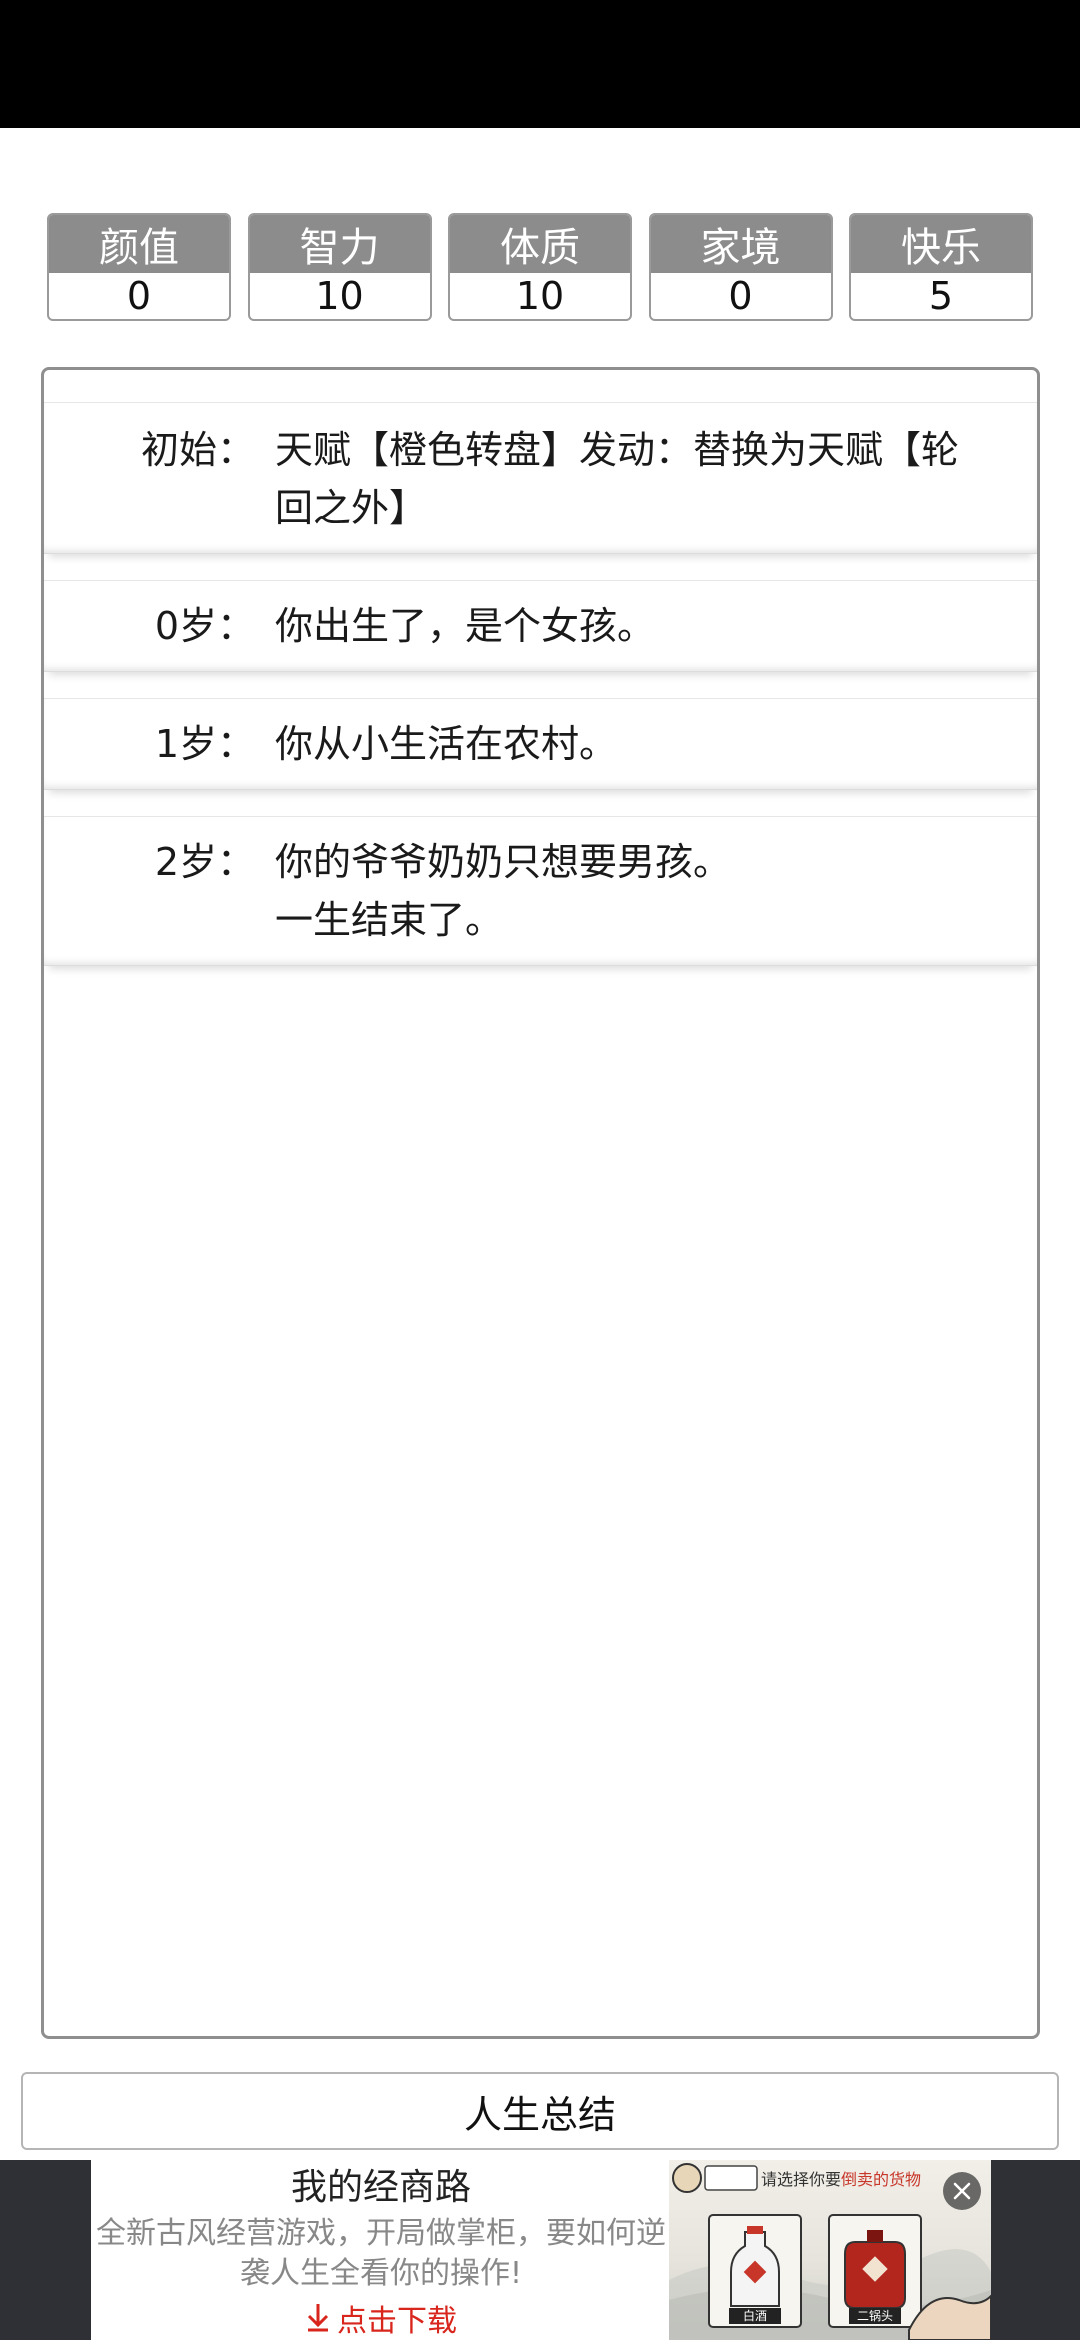 This screenshot has height=2345, width=1080. What do you see at coordinates (397, 2321) in the screenshot?
I see `ad-cta-label: 点击下载` at bounding box center [397, 2321].